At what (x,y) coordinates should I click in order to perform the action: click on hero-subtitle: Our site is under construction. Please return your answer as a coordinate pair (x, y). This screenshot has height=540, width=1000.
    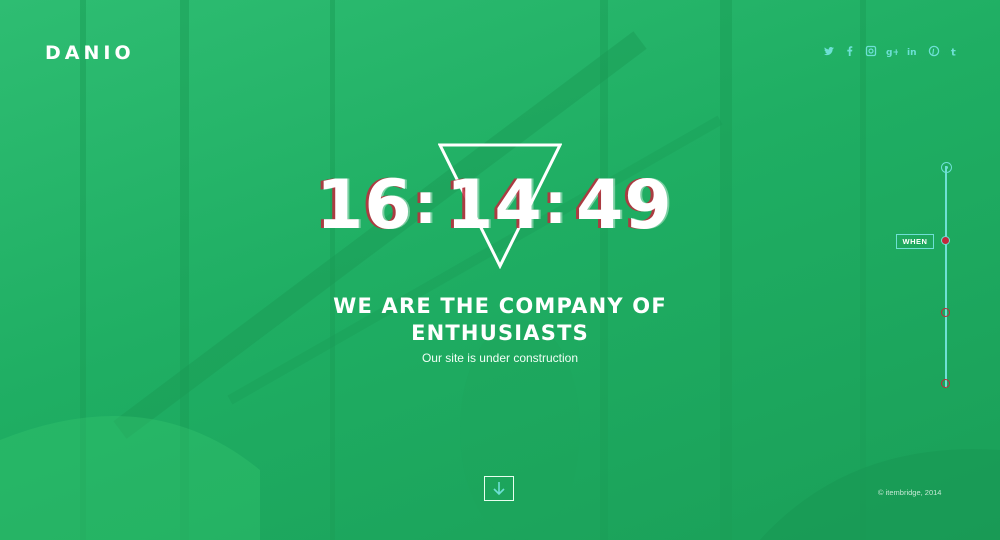
    Looking at the image, I should click on (500, 358).